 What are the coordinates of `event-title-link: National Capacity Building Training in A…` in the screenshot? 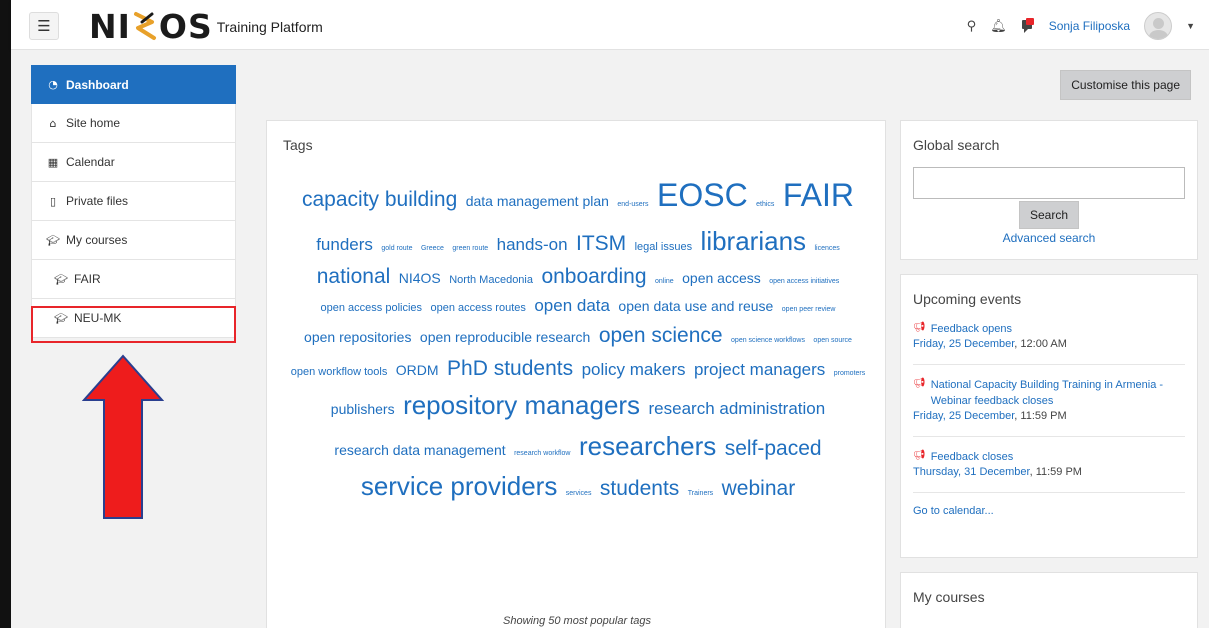 It's located at (1058, 393).